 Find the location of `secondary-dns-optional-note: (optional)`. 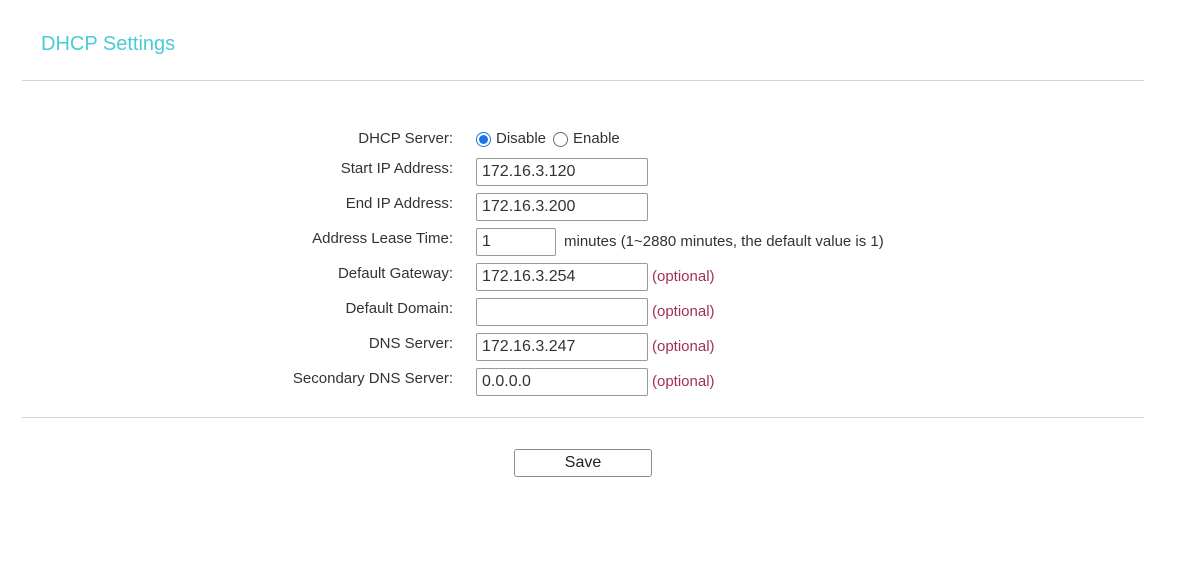

secondary-dns-optional-note: (optional) is located at coordinates (683, 381).